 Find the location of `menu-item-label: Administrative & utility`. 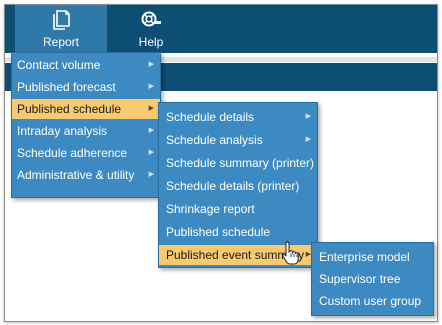

menu-item-label: Administrative & utility is located at coordinates (76, 175).